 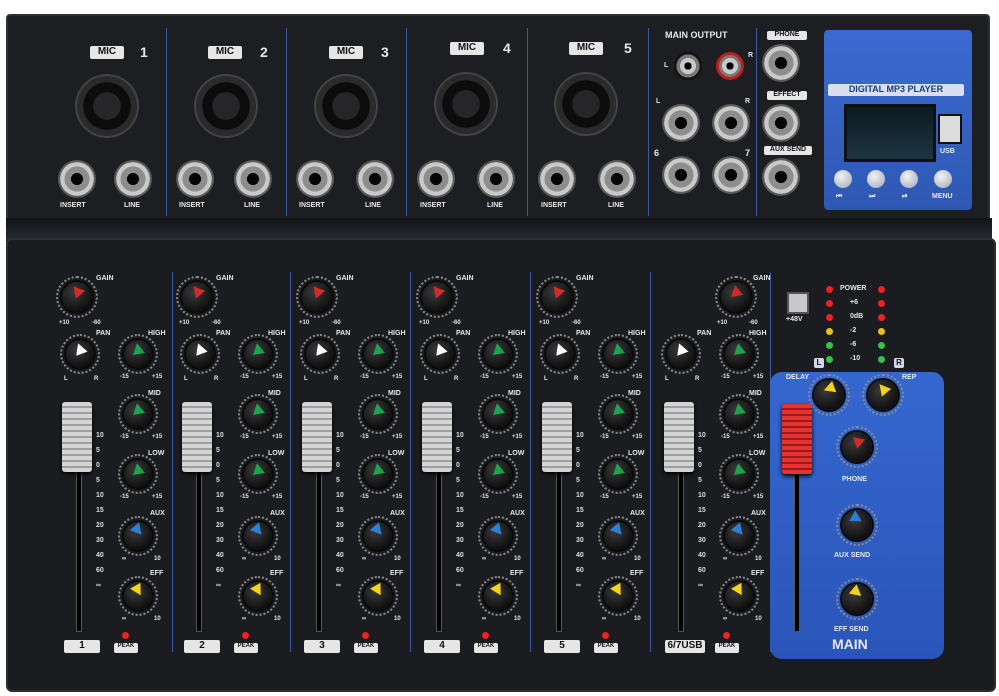 I want to click on next-icon: ⏭, so click(x=872, y=196).